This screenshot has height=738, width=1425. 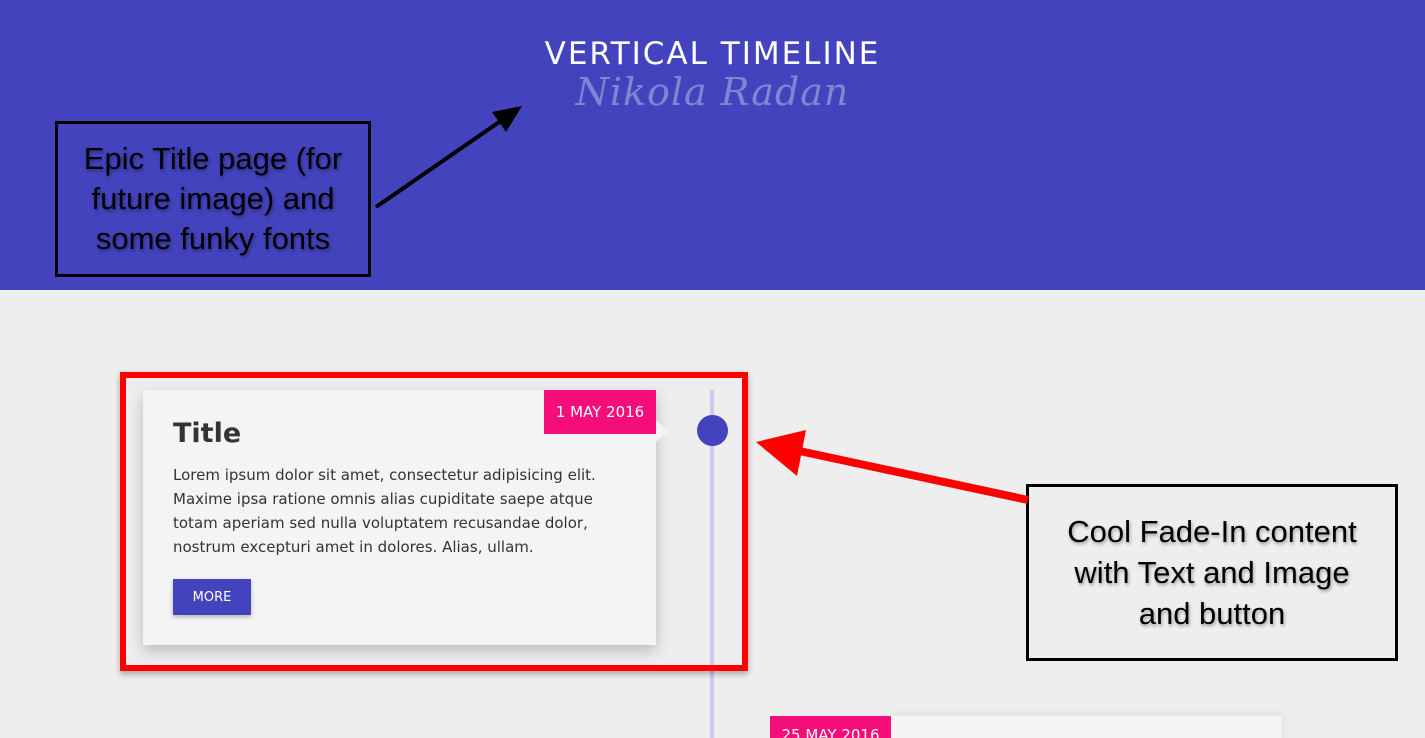 I want to click on red-arrowhead-icon, so click(x=781, y=453).